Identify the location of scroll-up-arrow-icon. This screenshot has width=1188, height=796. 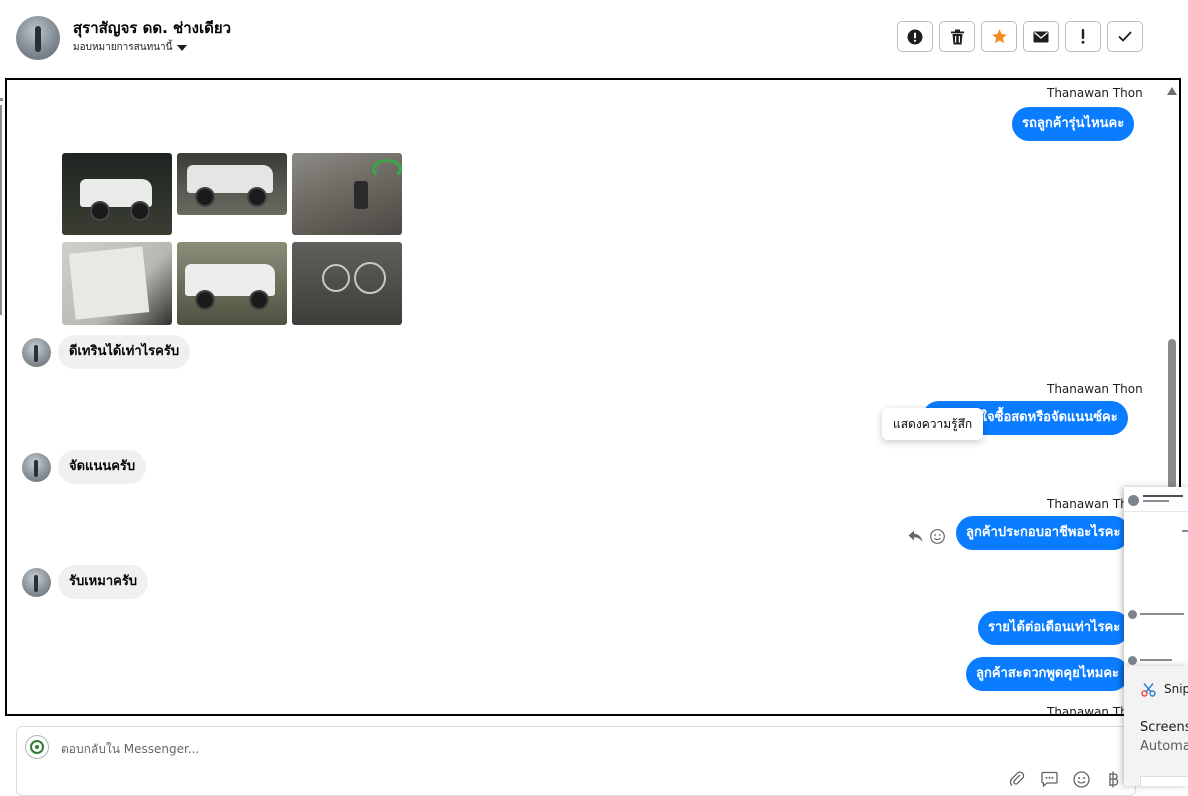
(1172, 91).